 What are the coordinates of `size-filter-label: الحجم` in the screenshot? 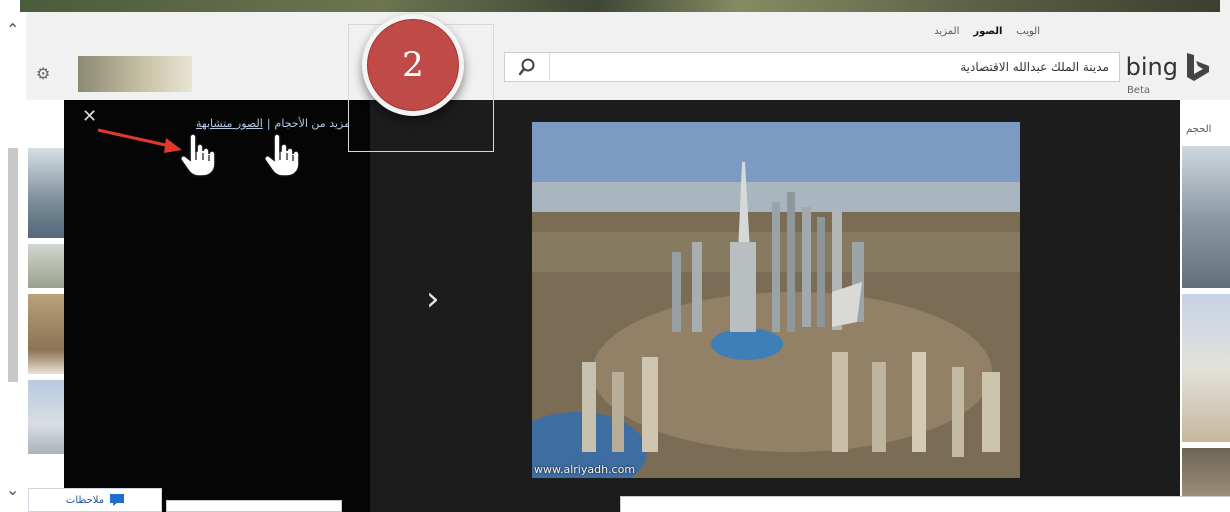 It's located at (1198, 129).